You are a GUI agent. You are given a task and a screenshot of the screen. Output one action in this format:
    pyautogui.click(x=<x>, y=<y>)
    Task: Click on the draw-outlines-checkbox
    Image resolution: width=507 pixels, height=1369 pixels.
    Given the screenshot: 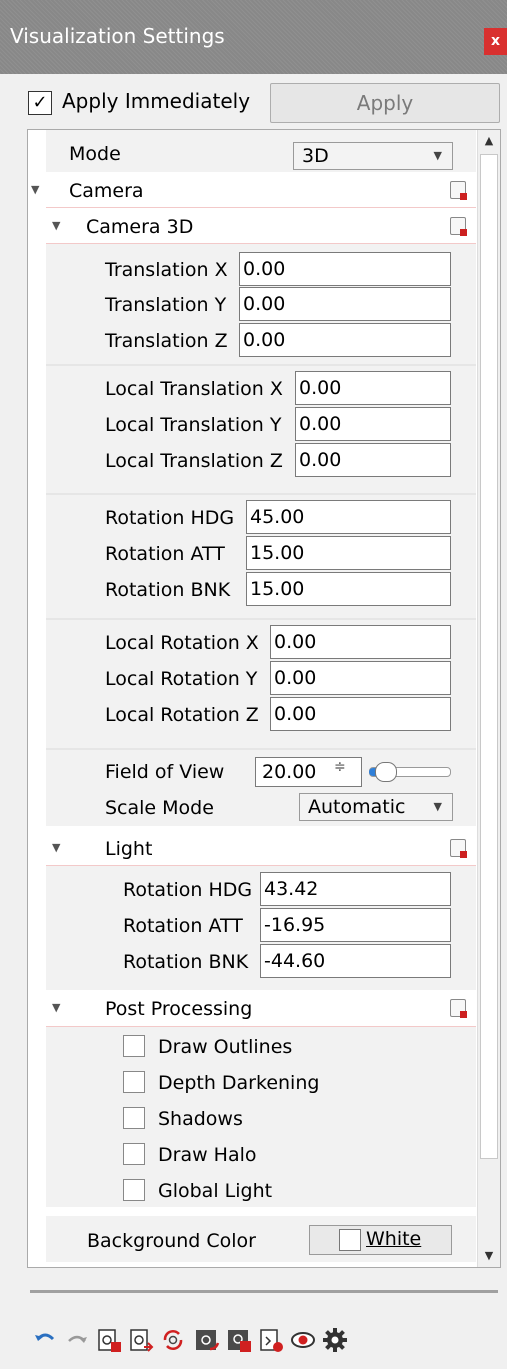 What is the action you would take?
    pyautogui.click(x=134, y=1046)
    